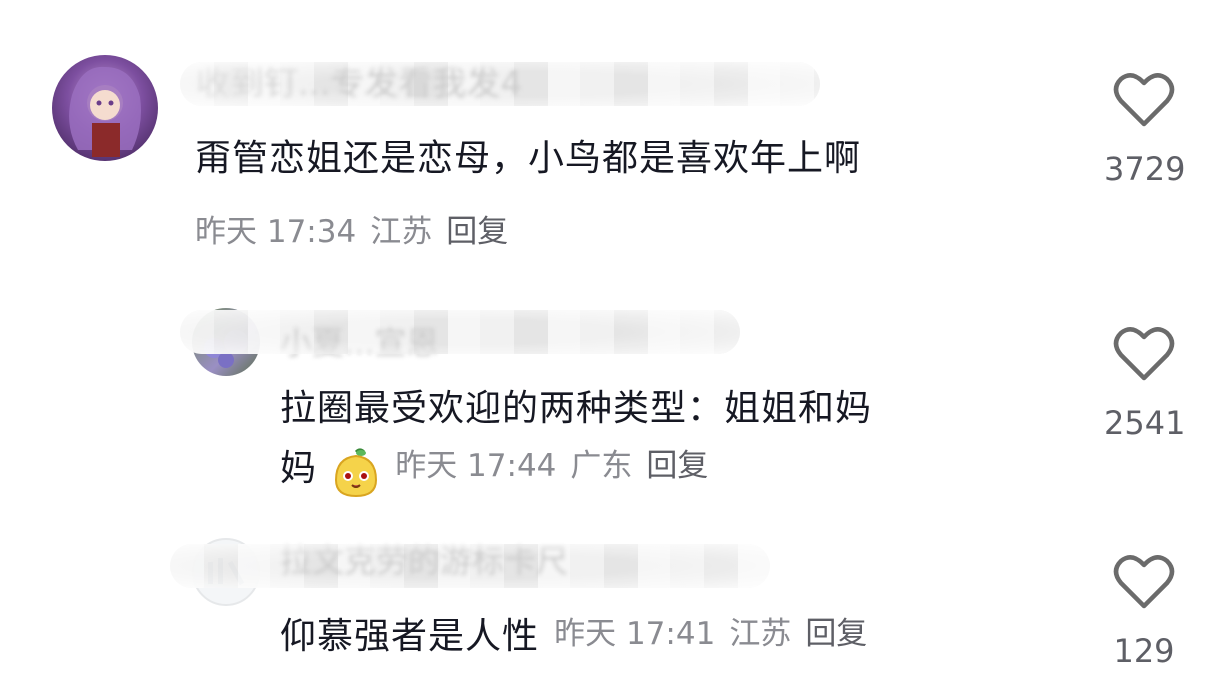 The height and width of the screenshot is (681, 1224). I want to click on comment-text-line: 拉圈最受欢迎的两种类型：姐姐和妈, so click(576, 408).